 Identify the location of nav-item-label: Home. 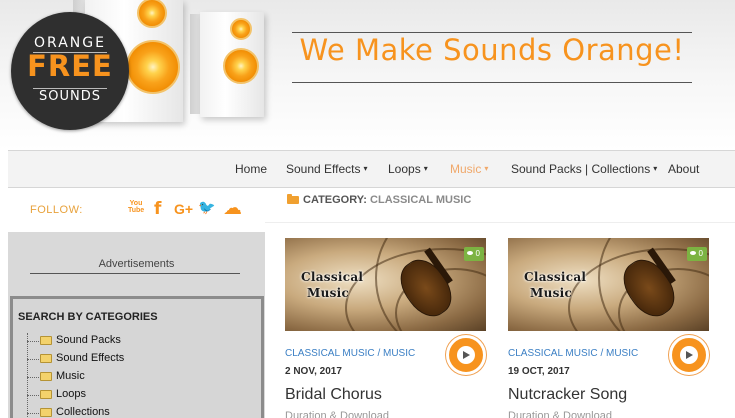
(251, 169).